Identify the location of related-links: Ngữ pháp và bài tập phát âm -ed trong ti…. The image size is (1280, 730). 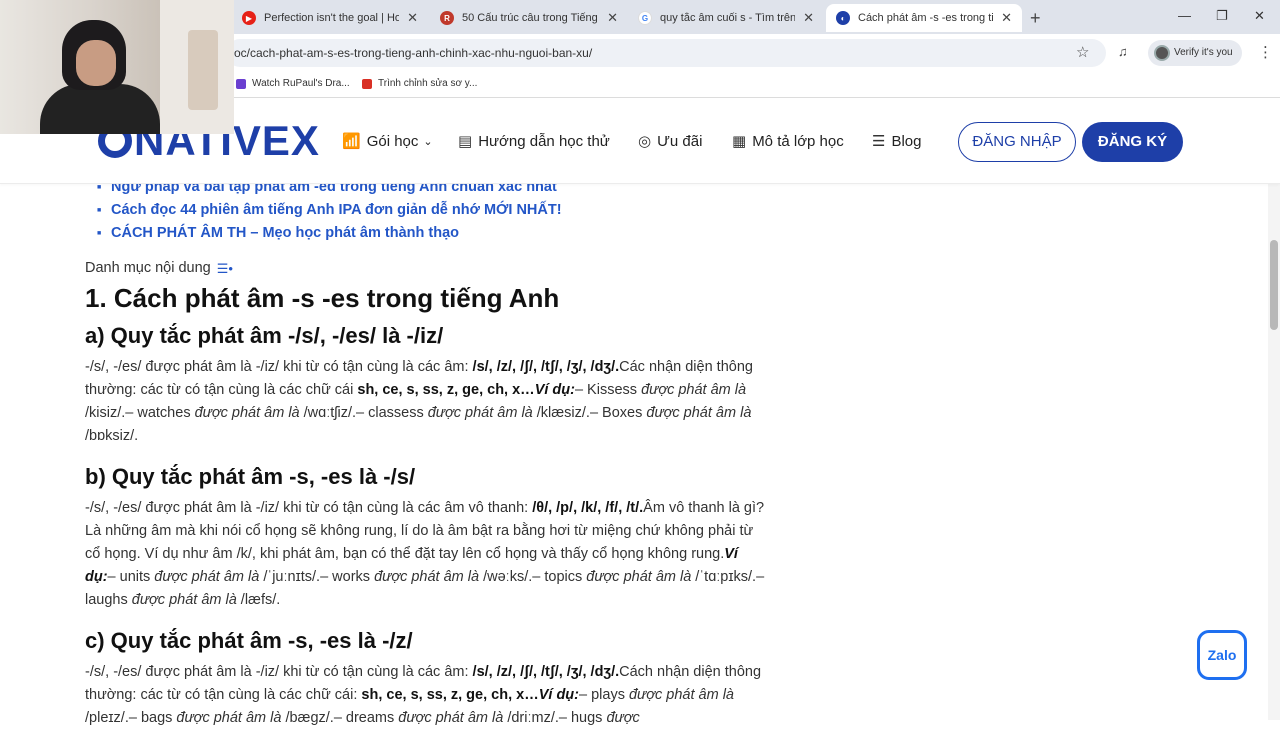
(425, 210).